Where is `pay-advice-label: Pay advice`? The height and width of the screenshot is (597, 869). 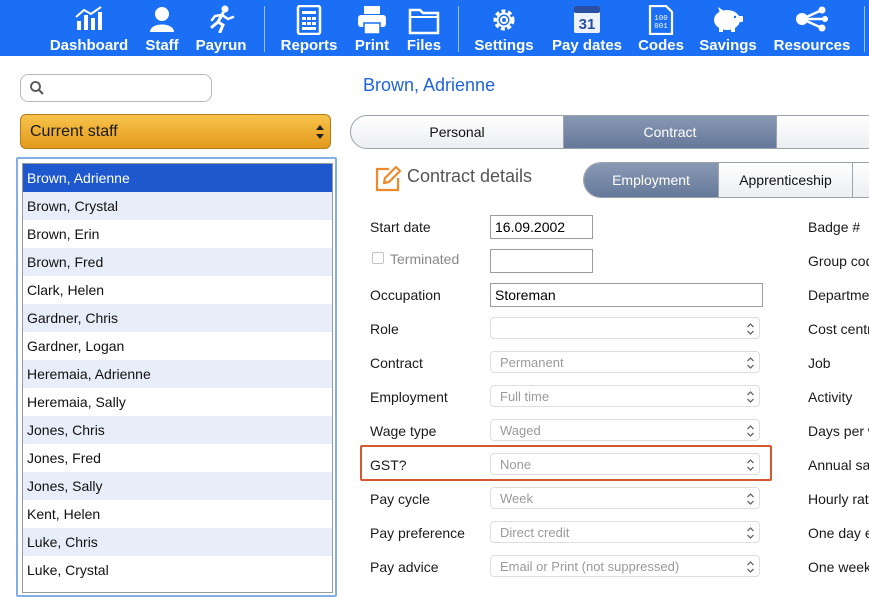
pay-advice-label: Pay advice is located at coordinates (404, 567).